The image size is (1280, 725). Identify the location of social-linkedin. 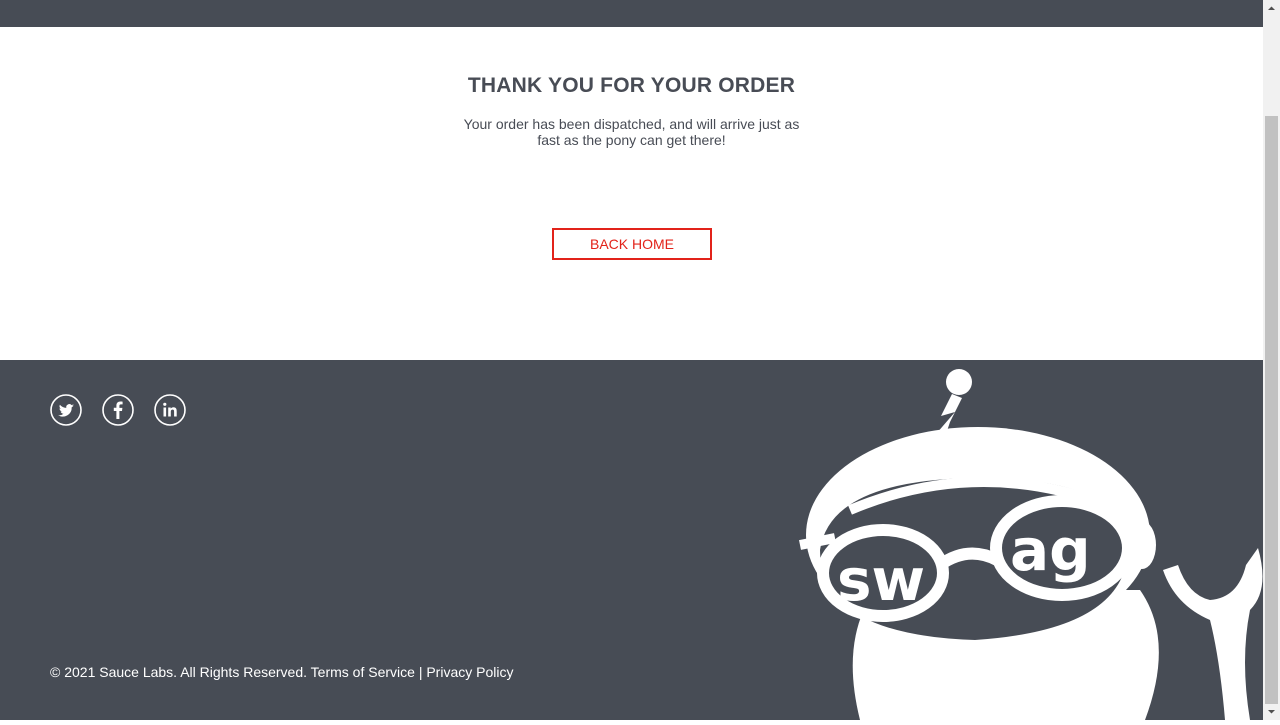
(170, 410).